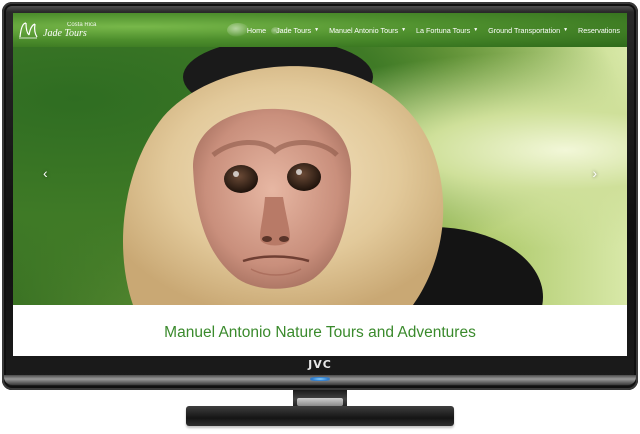  Describe the element at coordinates (82, 24) in the screenshot. I see `brand-subtitle: Costa Rica` at that location.